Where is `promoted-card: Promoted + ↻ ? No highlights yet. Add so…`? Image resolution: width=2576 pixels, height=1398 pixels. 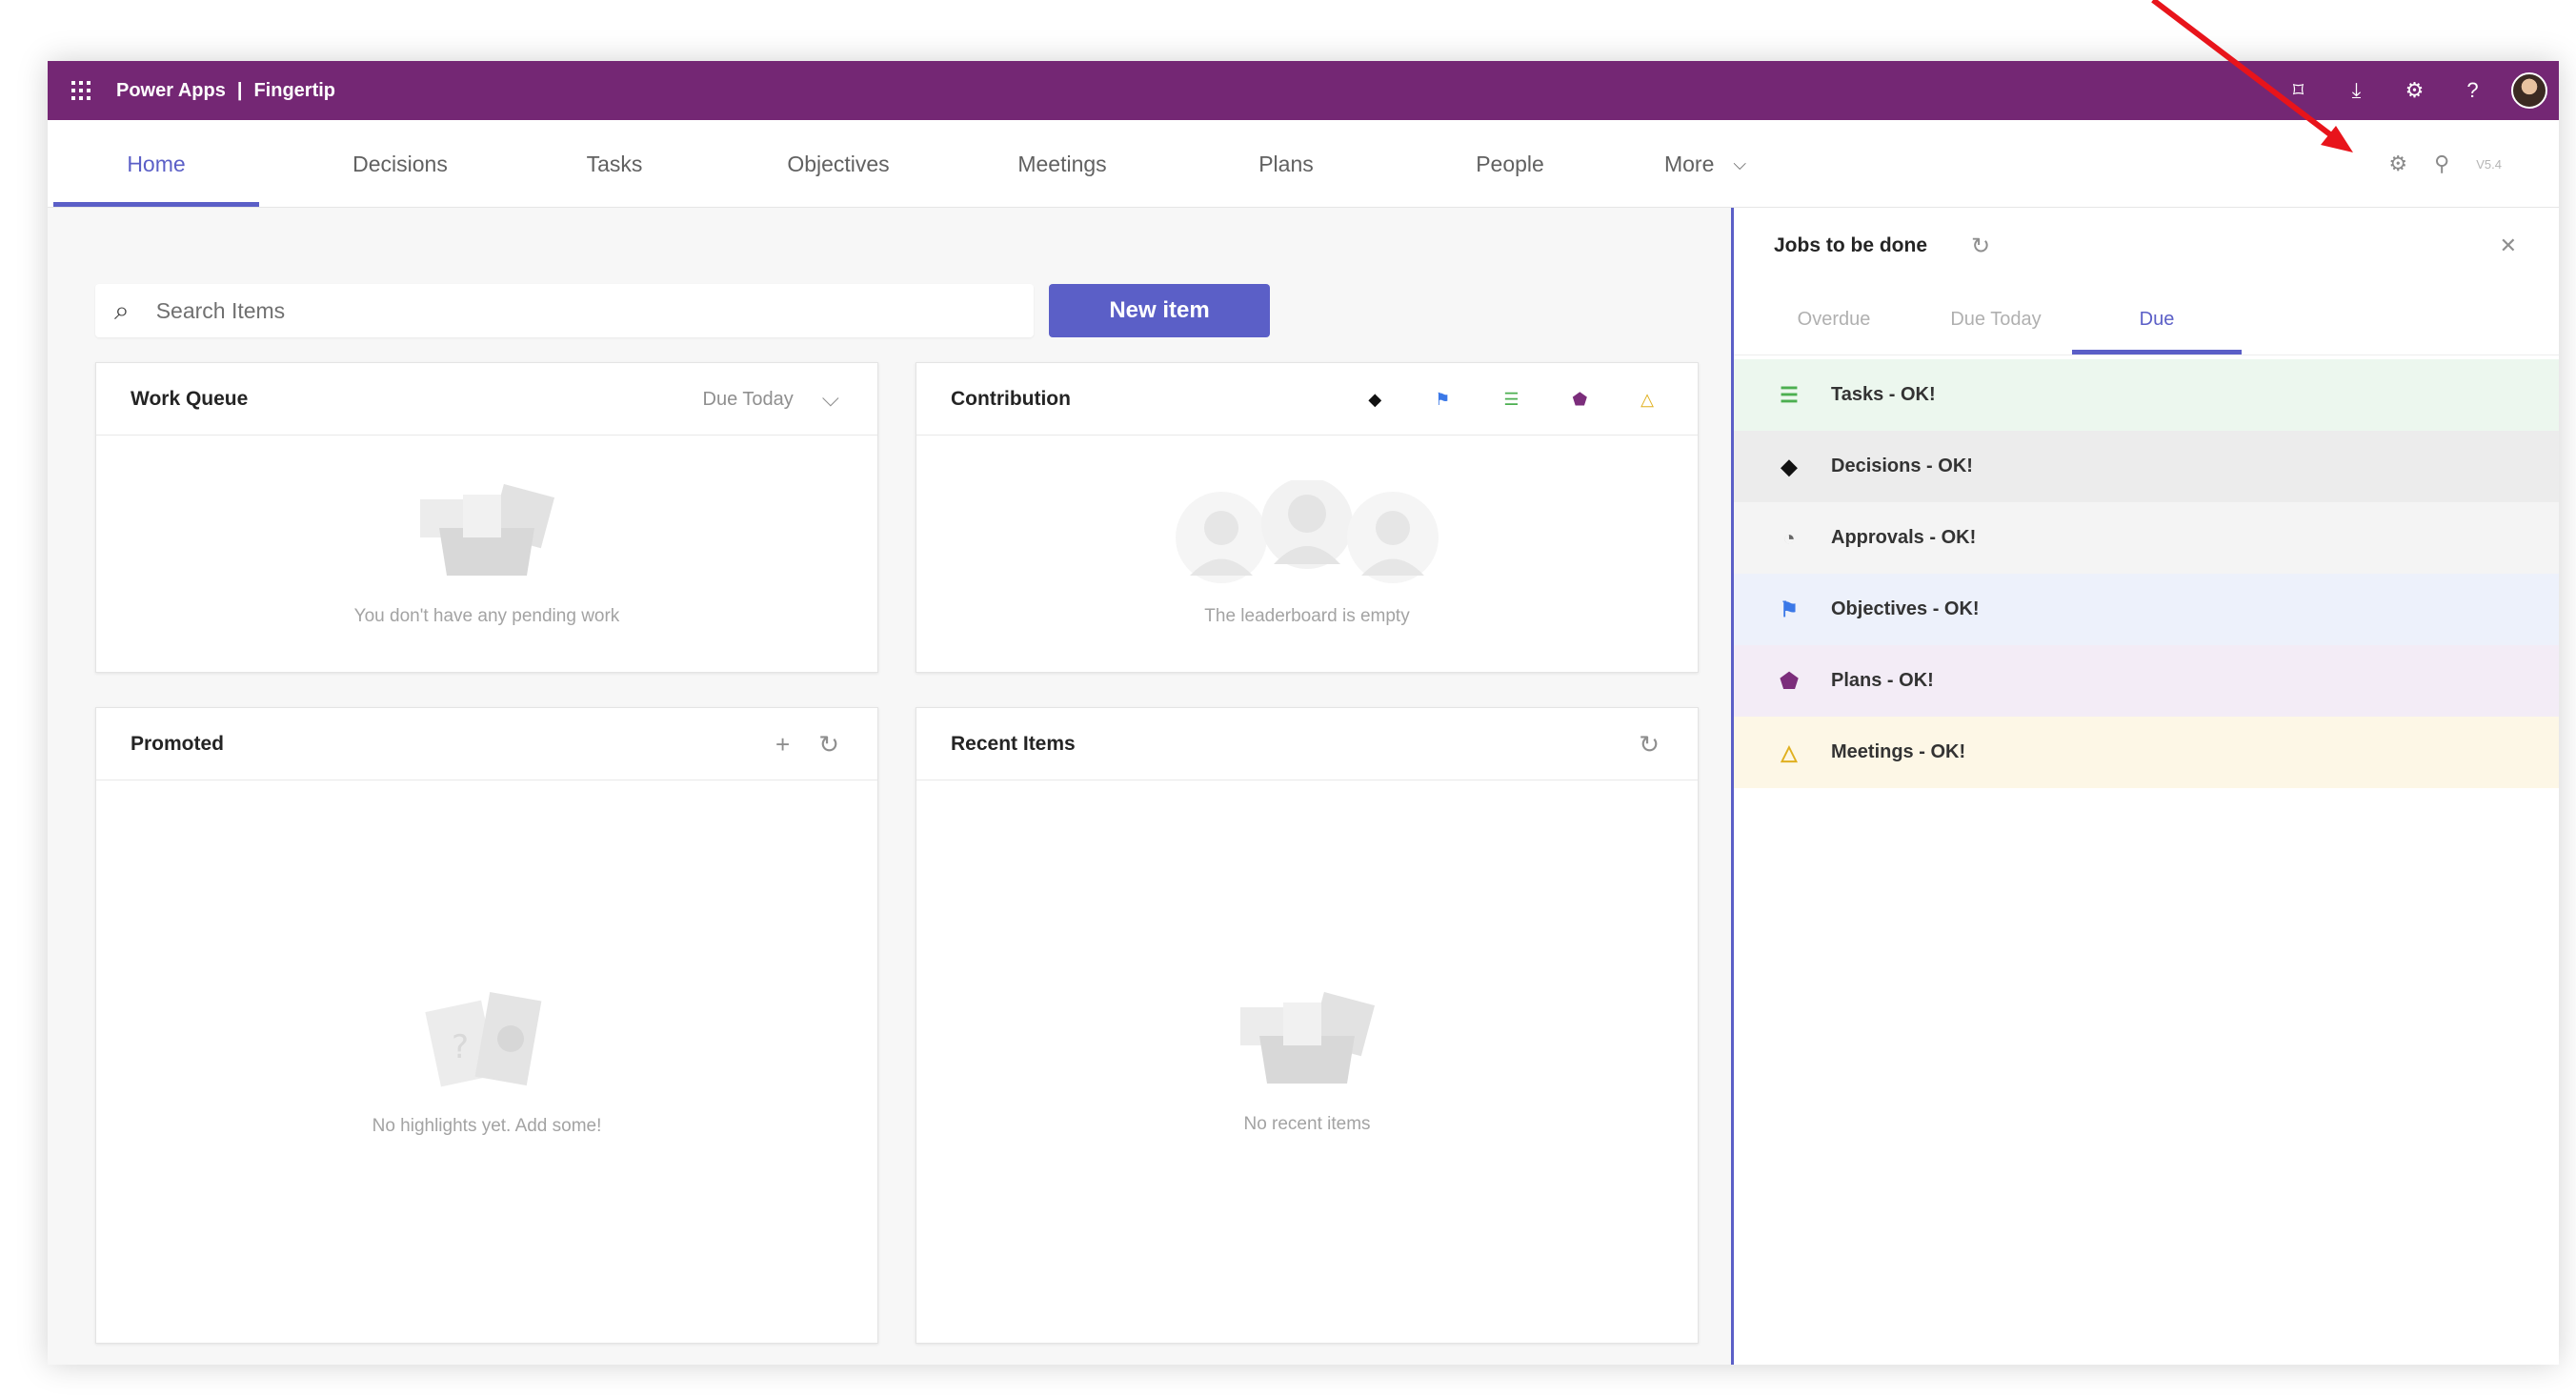 promoted-card: Promoted + ↻ ? No highlights yet. Add so… is located at coordinates (487, 1025).